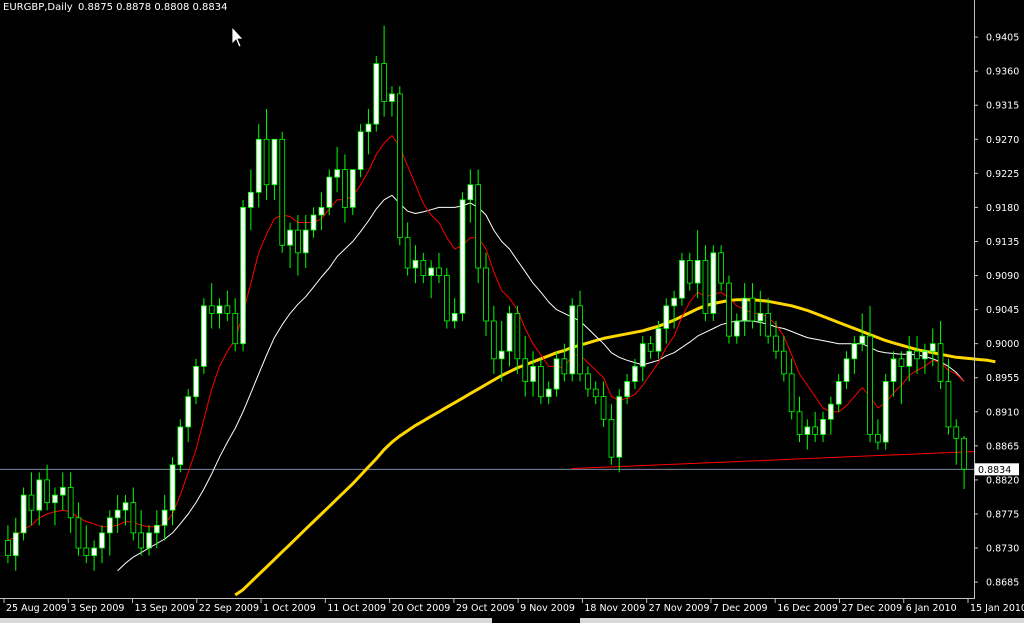 The image size is (1024, 623). Describe the element at coordinates (485, 608) in the screenshot. I see `x-tick-label: 29 Oct 2009` at that location.